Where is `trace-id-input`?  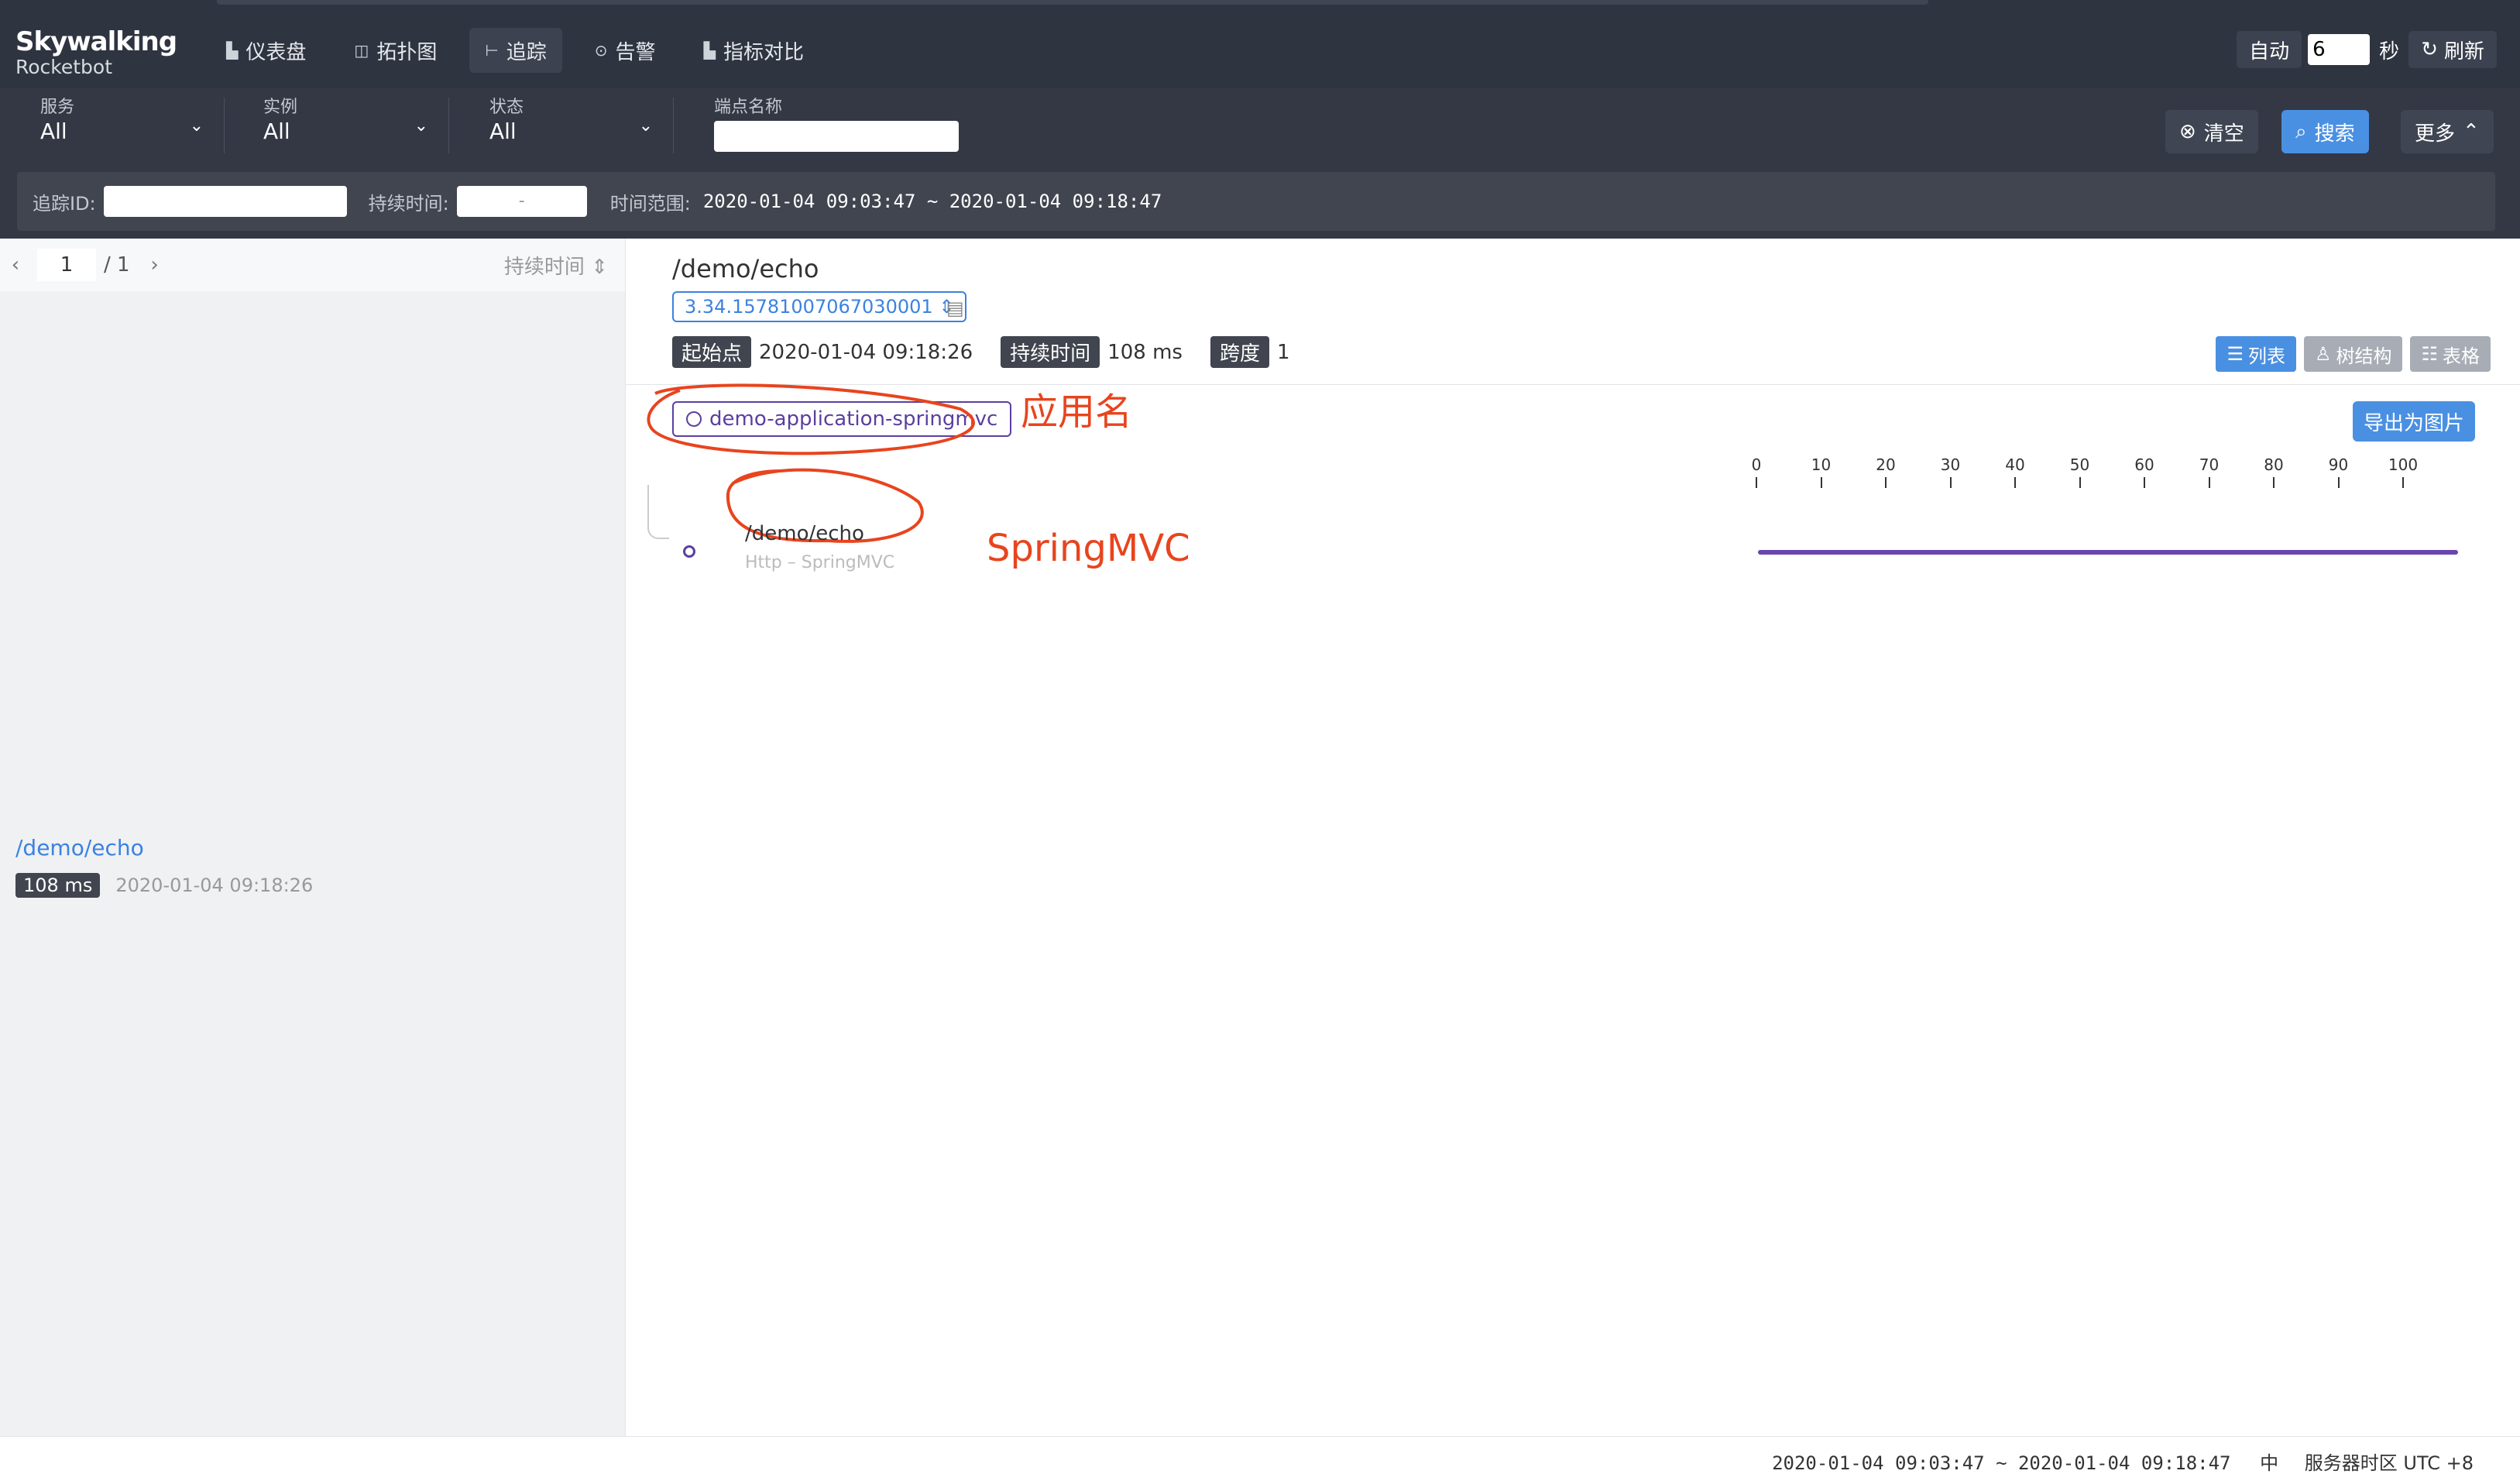 trace-id-input is located at coordinates (225, 201).